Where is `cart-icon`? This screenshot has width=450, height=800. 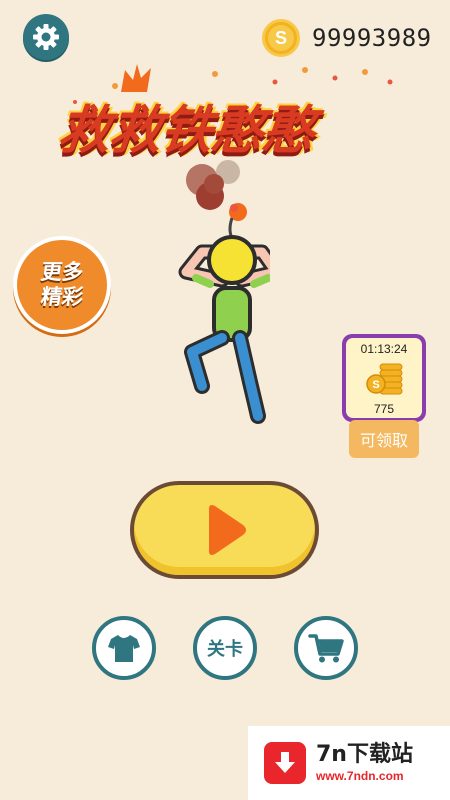 cart-icon is located at coordinates (326, 648).